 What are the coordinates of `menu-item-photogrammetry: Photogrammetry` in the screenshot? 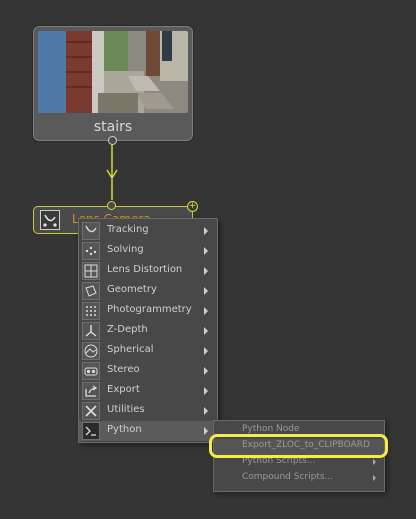 It's located at (148, 311).